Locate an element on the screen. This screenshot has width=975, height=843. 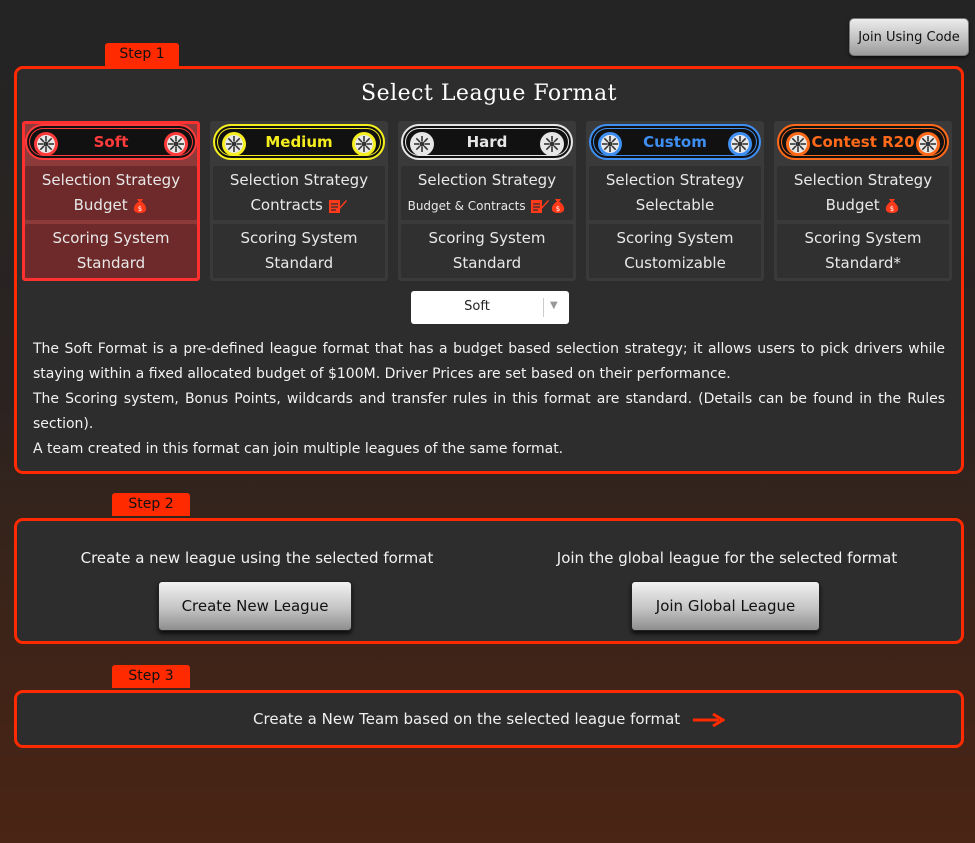
selection-strategy-cell: Selection Strategy Selectable is located at coordinates (675, 193).